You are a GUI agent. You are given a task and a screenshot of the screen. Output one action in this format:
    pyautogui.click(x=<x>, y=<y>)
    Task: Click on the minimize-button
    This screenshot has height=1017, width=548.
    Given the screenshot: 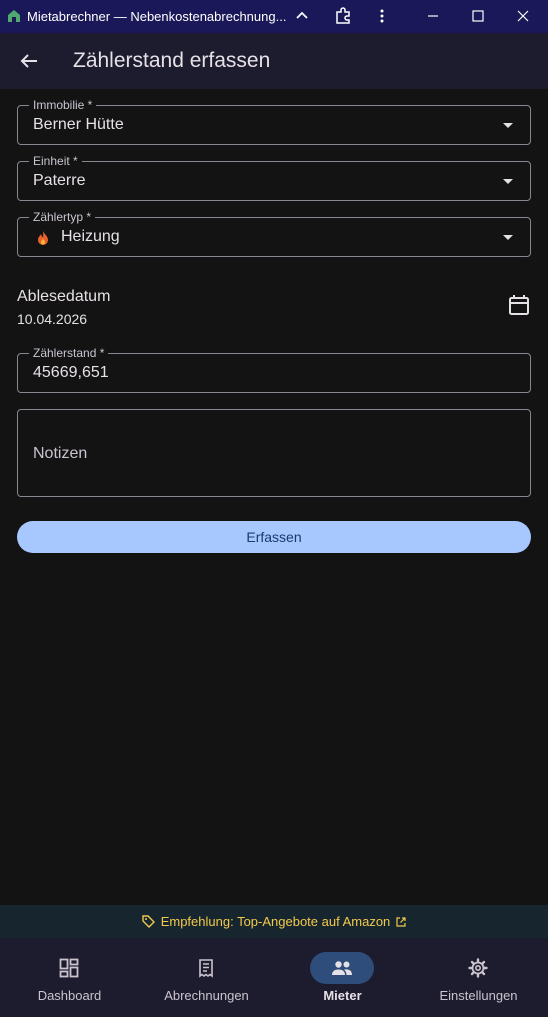 What is the action you would take?
    pyautogui.click(x=433, y=16)
    